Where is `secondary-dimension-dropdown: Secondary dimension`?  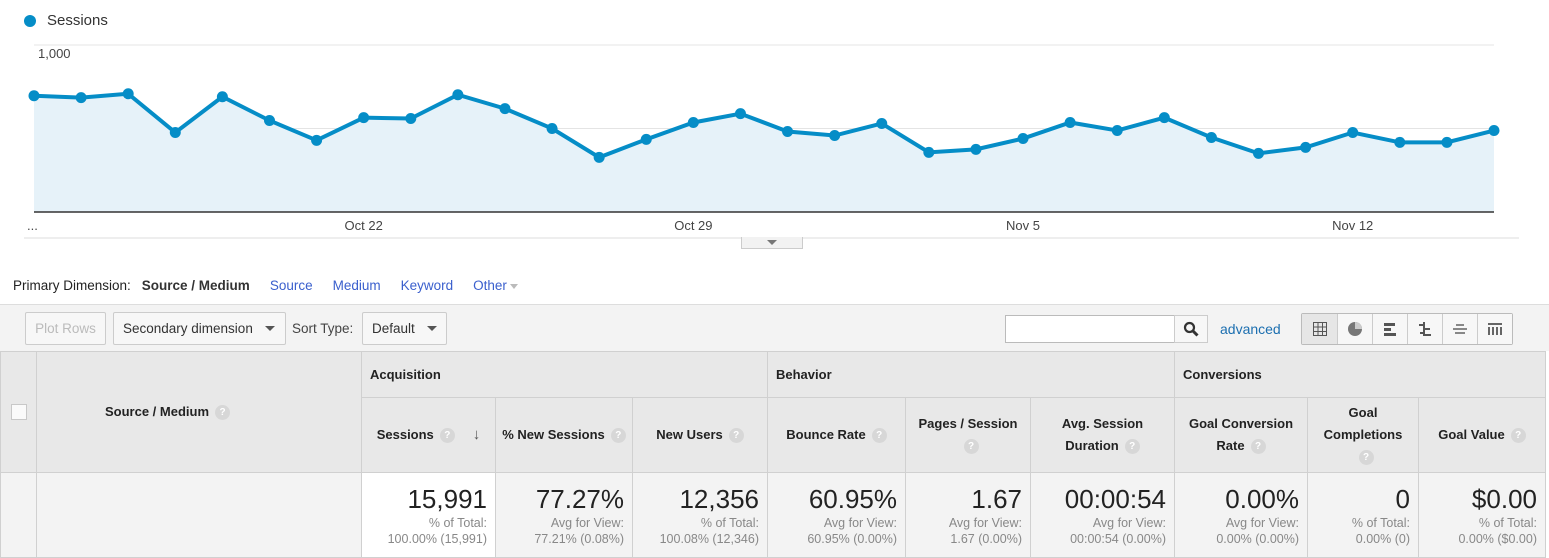 secondary-dimension-dropdown: Secondary dimension is located at coordinates (199, 328).